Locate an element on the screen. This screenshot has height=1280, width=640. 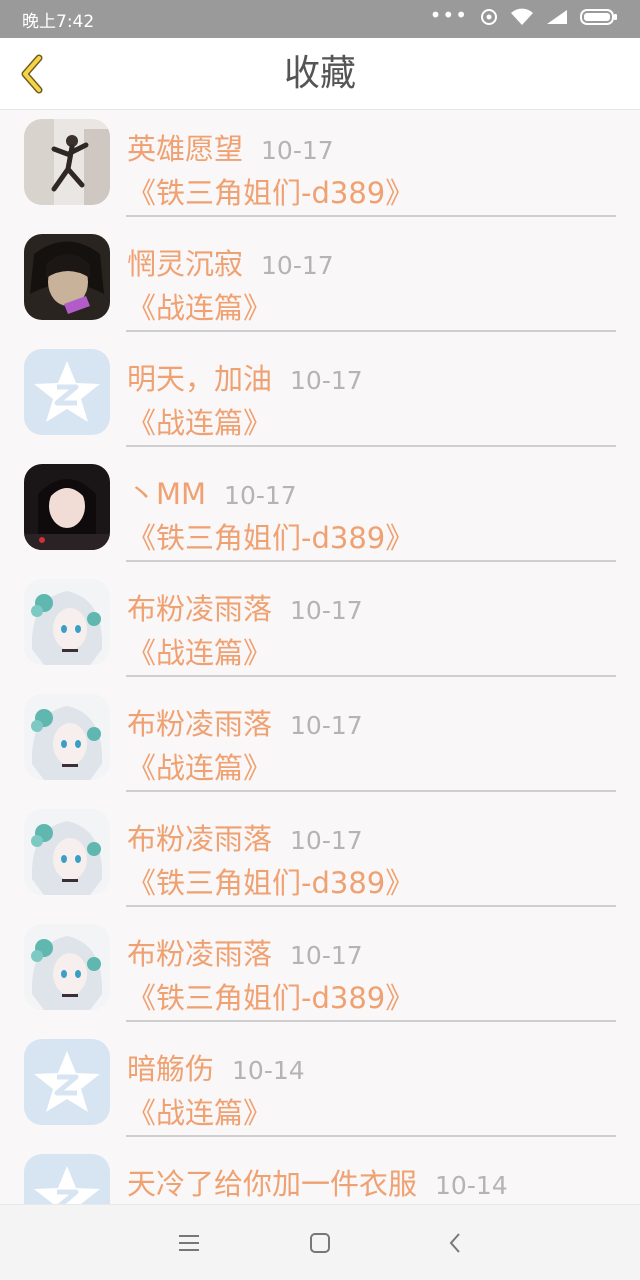
list-item: 天冷了给你加一件衣服 10-14 is located at coordinates (320, 1174).